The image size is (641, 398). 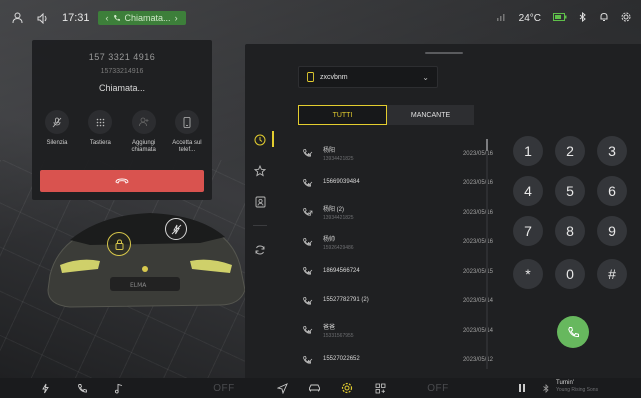 I want to click on status-bar: 17:31 ‹ Chiamata... › 24°C, so click(x=320, y=18).